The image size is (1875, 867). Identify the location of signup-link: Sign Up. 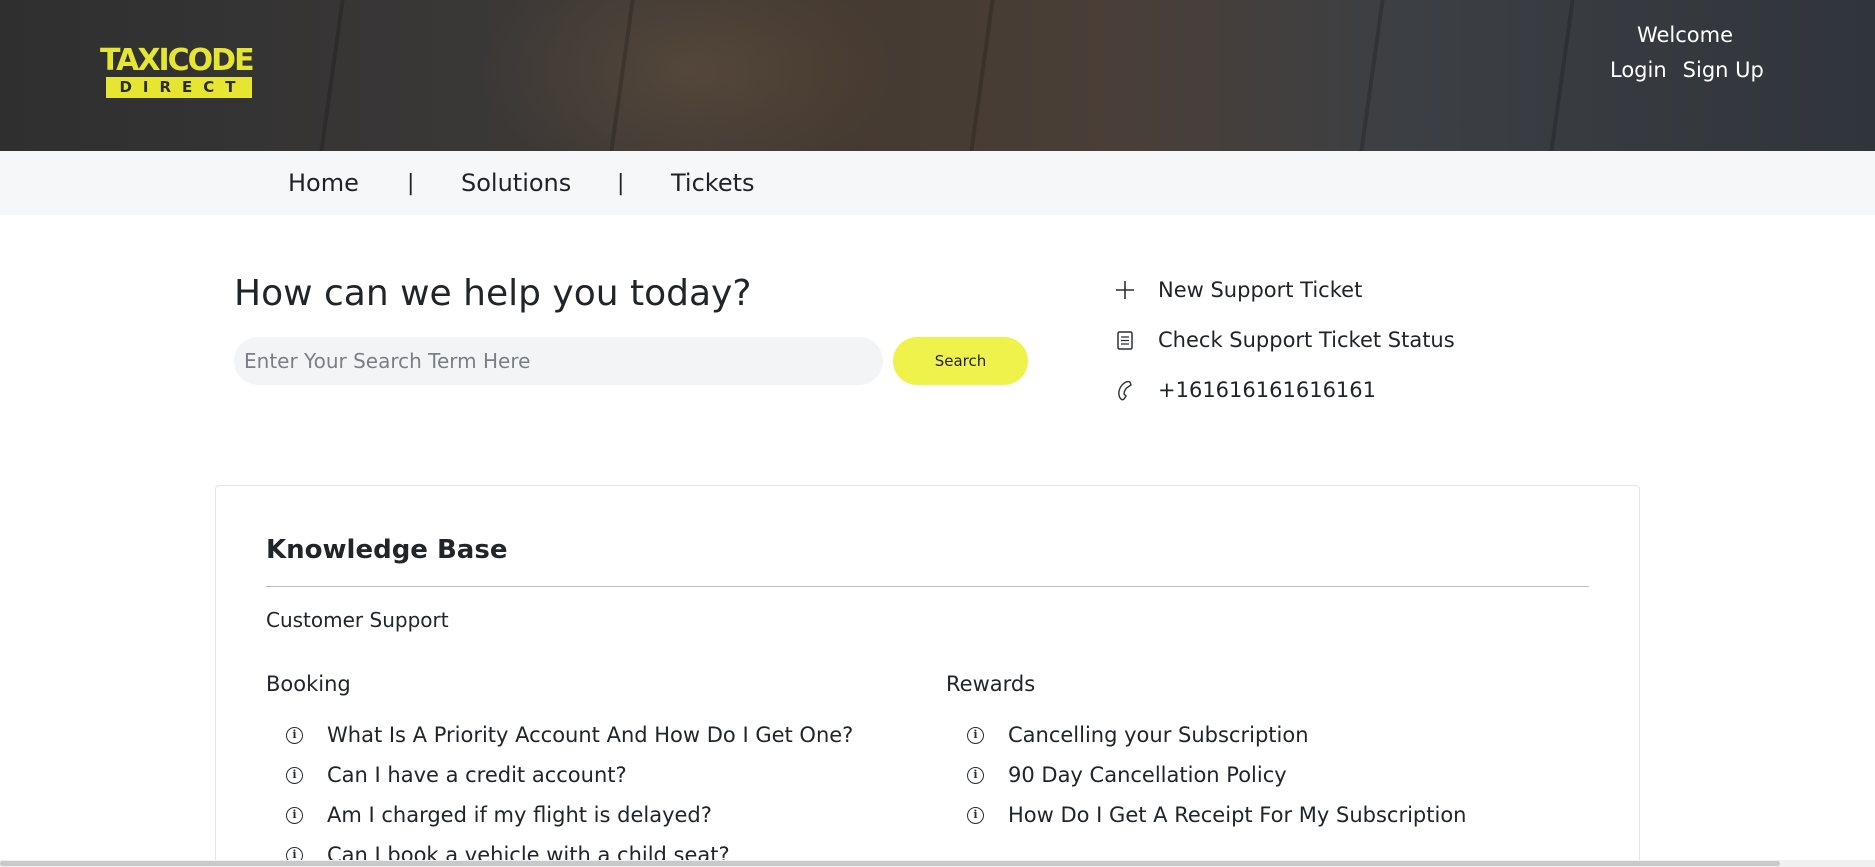
(1723, 70).